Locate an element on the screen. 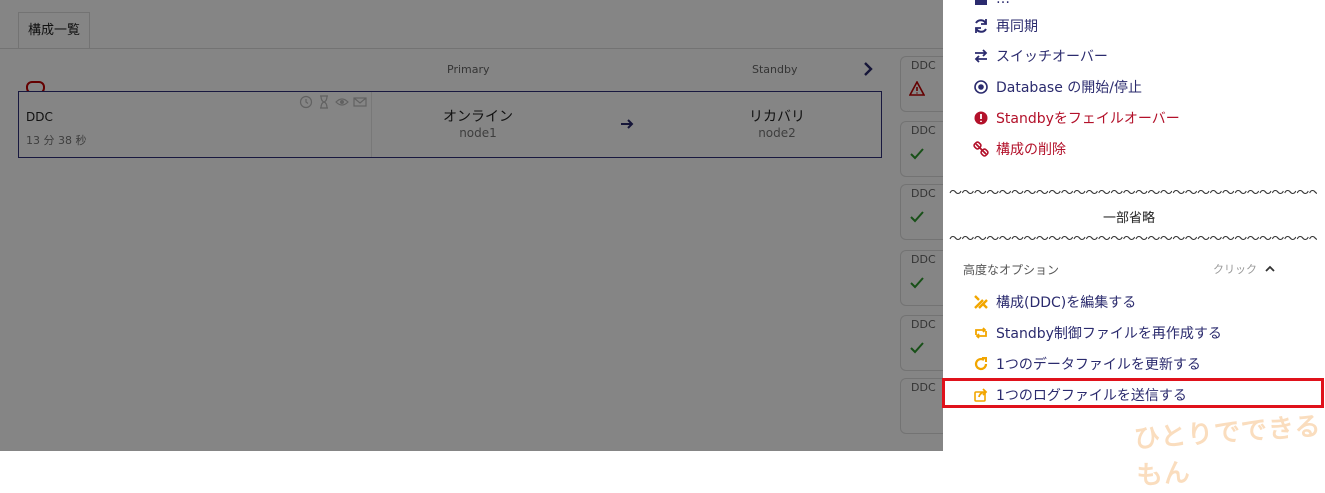 Image resolution: width=1325 pixels, height=493 pixels. menu-item-db-start-stop: Database の開始/停止 is located at coordinates (1057, 87).